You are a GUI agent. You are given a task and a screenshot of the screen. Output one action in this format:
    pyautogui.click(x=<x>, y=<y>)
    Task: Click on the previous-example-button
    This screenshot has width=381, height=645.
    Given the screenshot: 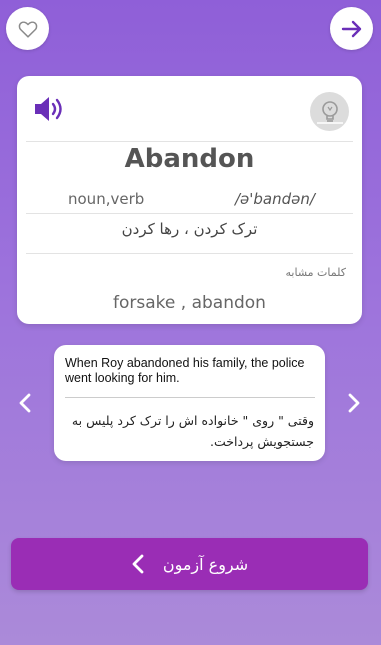 What is the action you would take?
    pyautogui.click(x=25, y=403)
    